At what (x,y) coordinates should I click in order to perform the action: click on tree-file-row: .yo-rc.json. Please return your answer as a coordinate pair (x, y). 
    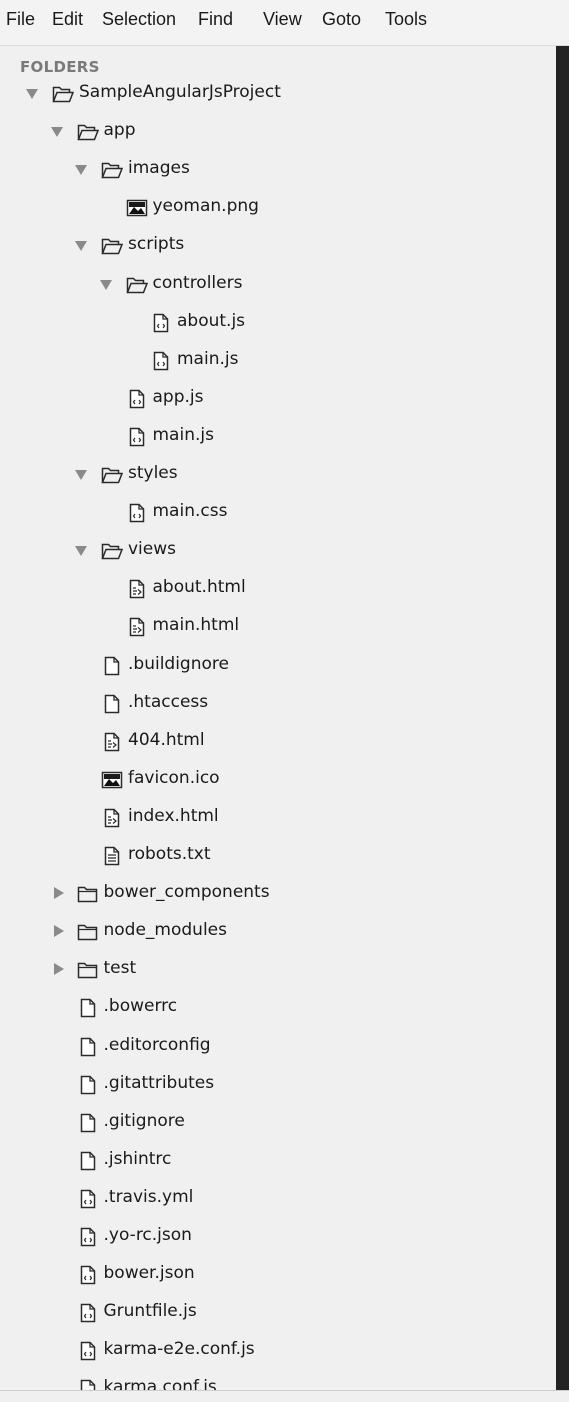
    Looking at the image, I should click on (278, 1237).